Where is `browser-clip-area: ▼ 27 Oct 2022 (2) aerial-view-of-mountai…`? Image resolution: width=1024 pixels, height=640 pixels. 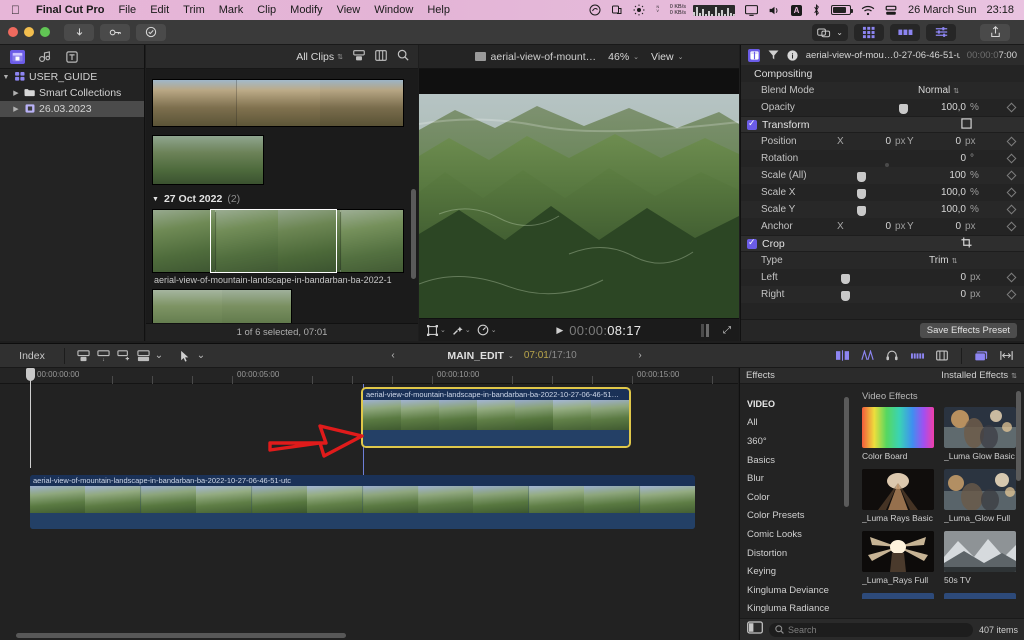
browser-clip-area: ▼ 27 Oct 2022 (2) aerial-view-of-mountai… is located at coordinates (282, 205).